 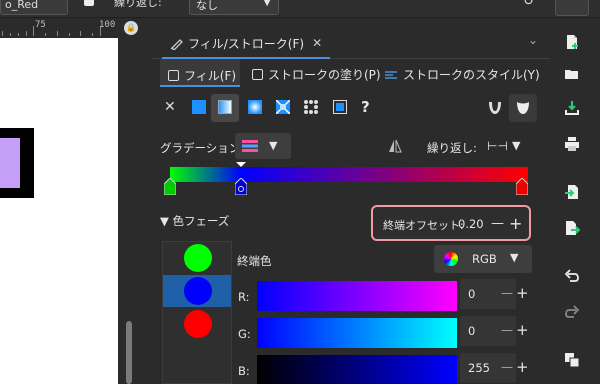 I want to click on canvas-object-fill, so click(x=10, y=163).